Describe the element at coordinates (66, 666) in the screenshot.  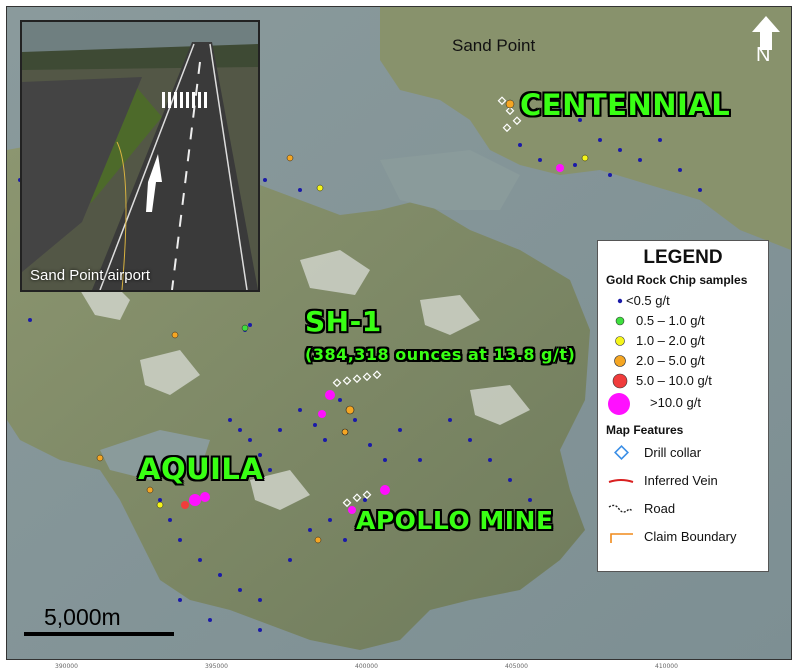
I see `tick-x-1: 390000` at that location.